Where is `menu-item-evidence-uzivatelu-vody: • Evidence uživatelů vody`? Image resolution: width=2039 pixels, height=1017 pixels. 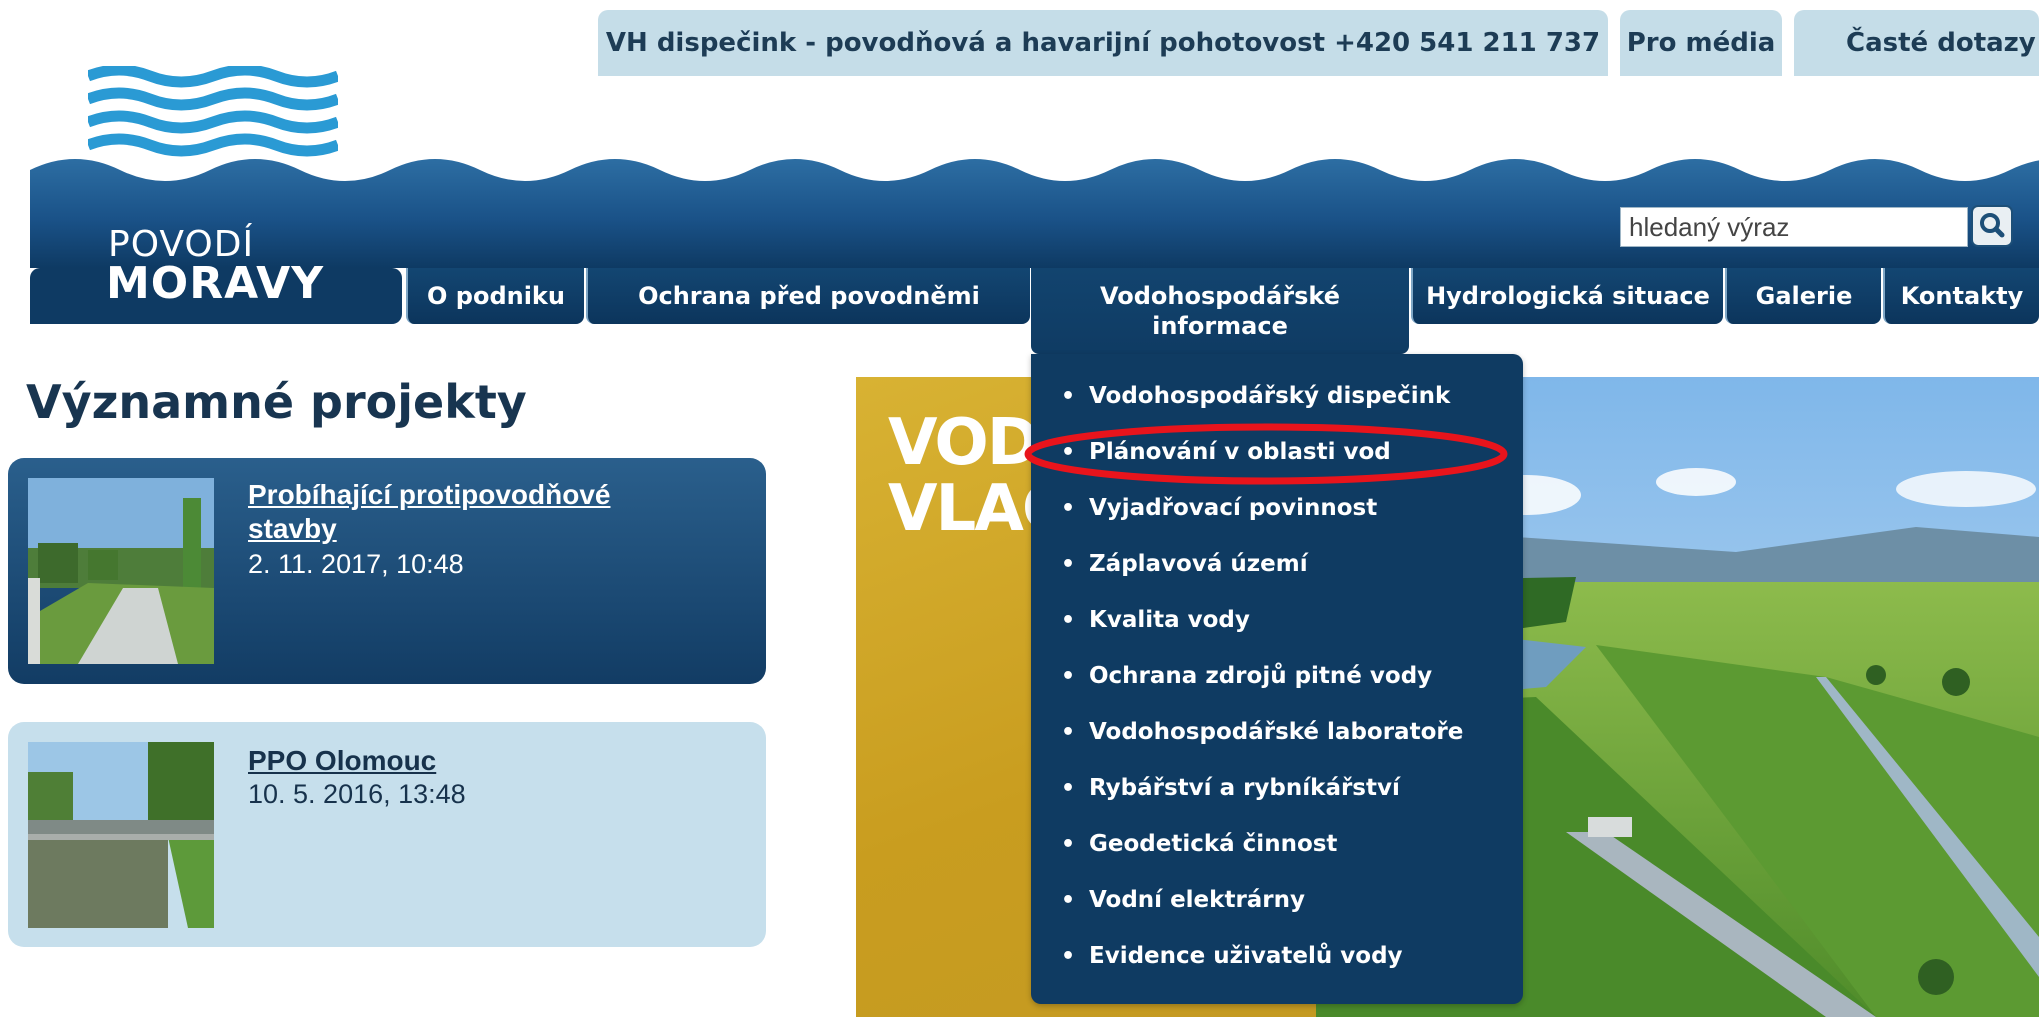 menu-item-evidence-uzivatelu-vody: • Evidence uživatelů vody is located at coordinates (1232, 956).